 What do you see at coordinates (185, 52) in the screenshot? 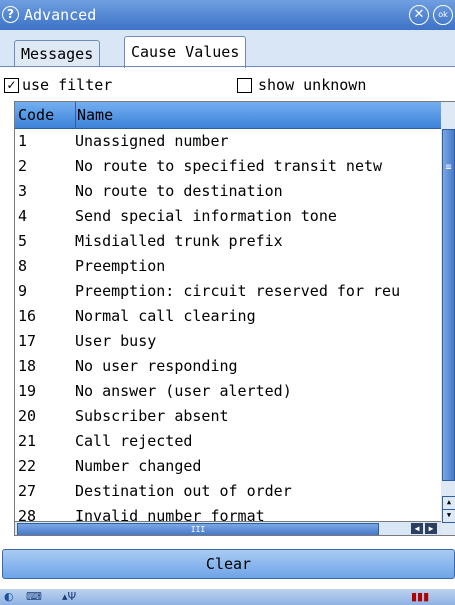
I see `tab-cause-values: Cause Values` at bounding box center [185, 52].